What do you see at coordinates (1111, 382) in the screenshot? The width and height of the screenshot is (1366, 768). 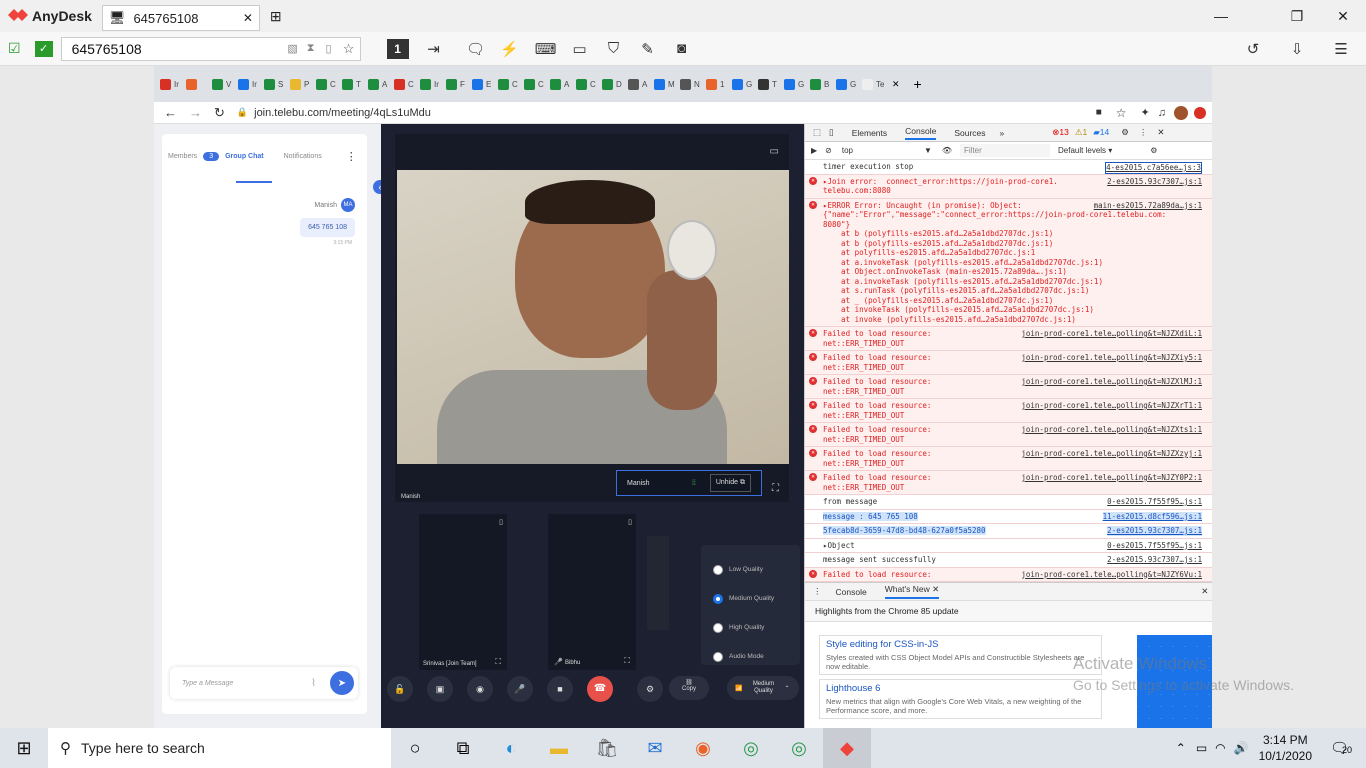 I see `console-source-link: join-prod-core1.tele…polling&t=NJZXlMJ:1` at bounding box center [1111, 382].